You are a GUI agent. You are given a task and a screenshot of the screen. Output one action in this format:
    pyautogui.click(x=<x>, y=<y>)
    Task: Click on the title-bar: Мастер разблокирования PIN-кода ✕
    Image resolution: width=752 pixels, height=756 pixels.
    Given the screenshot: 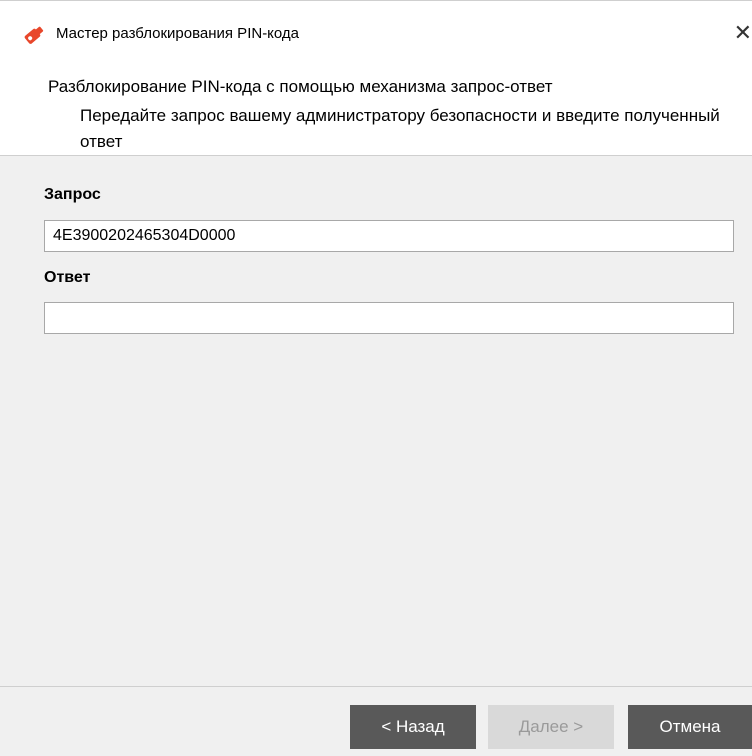 What is the action you would take?
    pyautogui.click(x=376, y=33)
    